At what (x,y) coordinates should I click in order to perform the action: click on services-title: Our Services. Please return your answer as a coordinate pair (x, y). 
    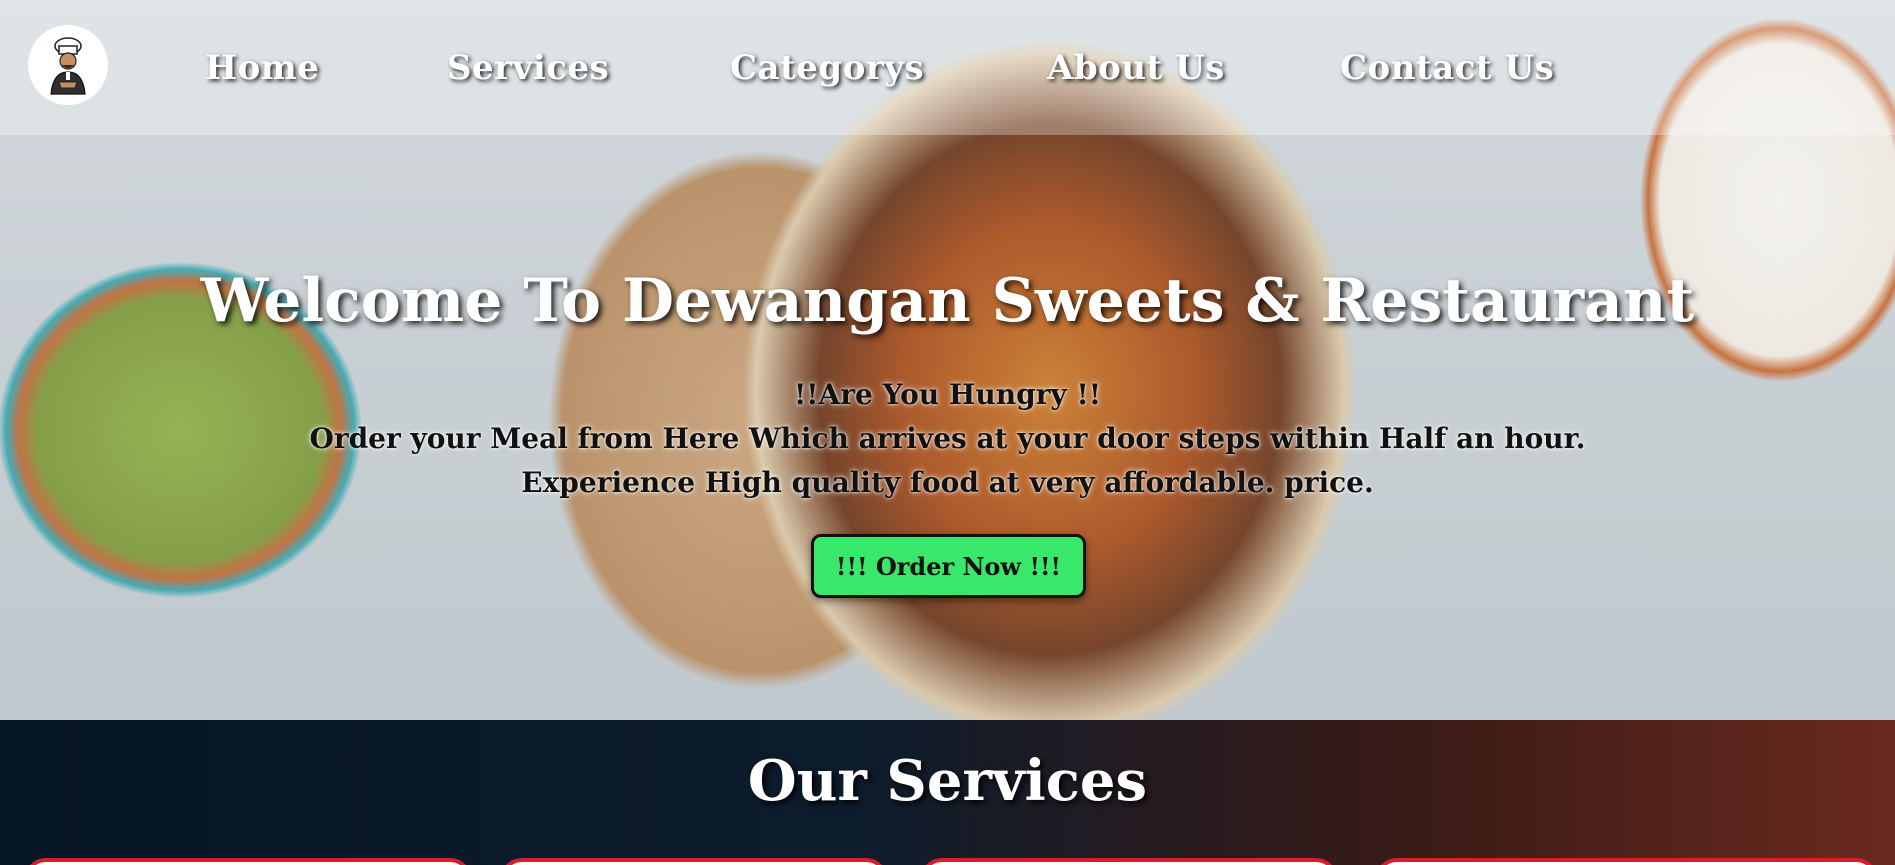
    Looking at the image, I should click on (947, 781).